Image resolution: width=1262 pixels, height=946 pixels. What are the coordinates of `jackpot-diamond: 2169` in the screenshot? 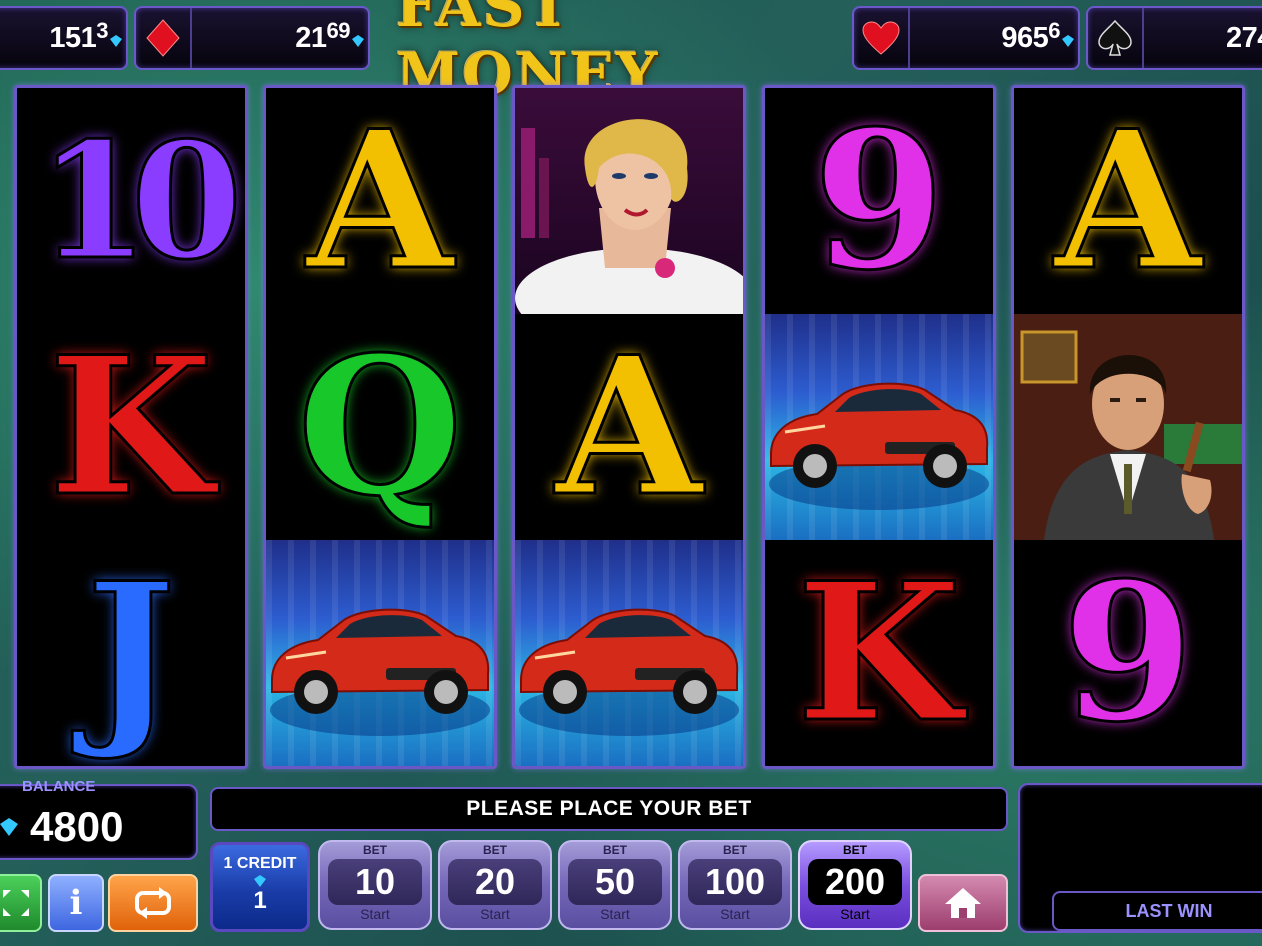 It's located at (252, 38).